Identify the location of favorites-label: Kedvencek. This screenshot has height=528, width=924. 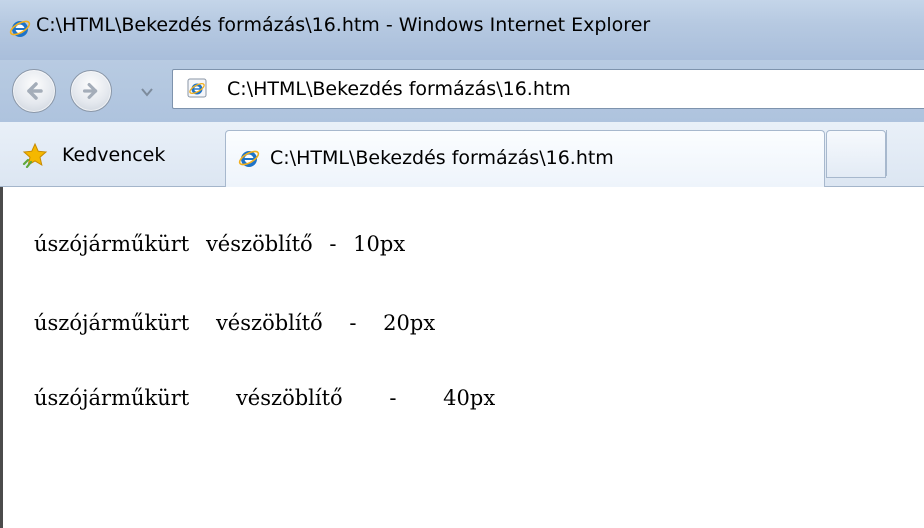
(114, 155).